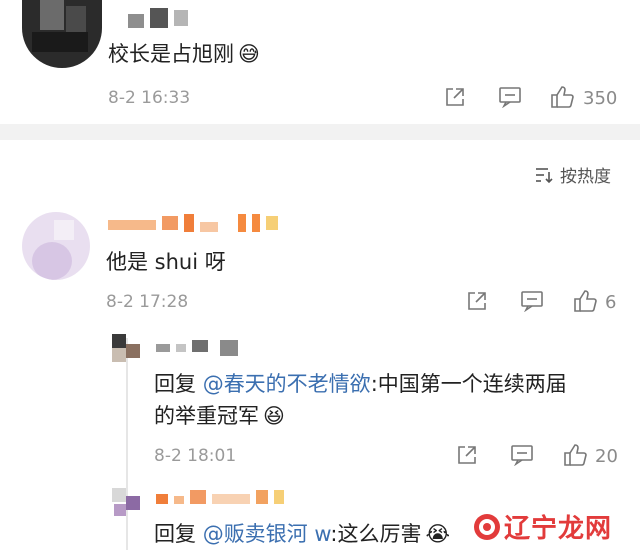 Image resolution: width=640 pixels, height=555 pixels. Describe the element at coordinates (611, 302) in the screenshot. I see `comment-like-count: 6` at that location.